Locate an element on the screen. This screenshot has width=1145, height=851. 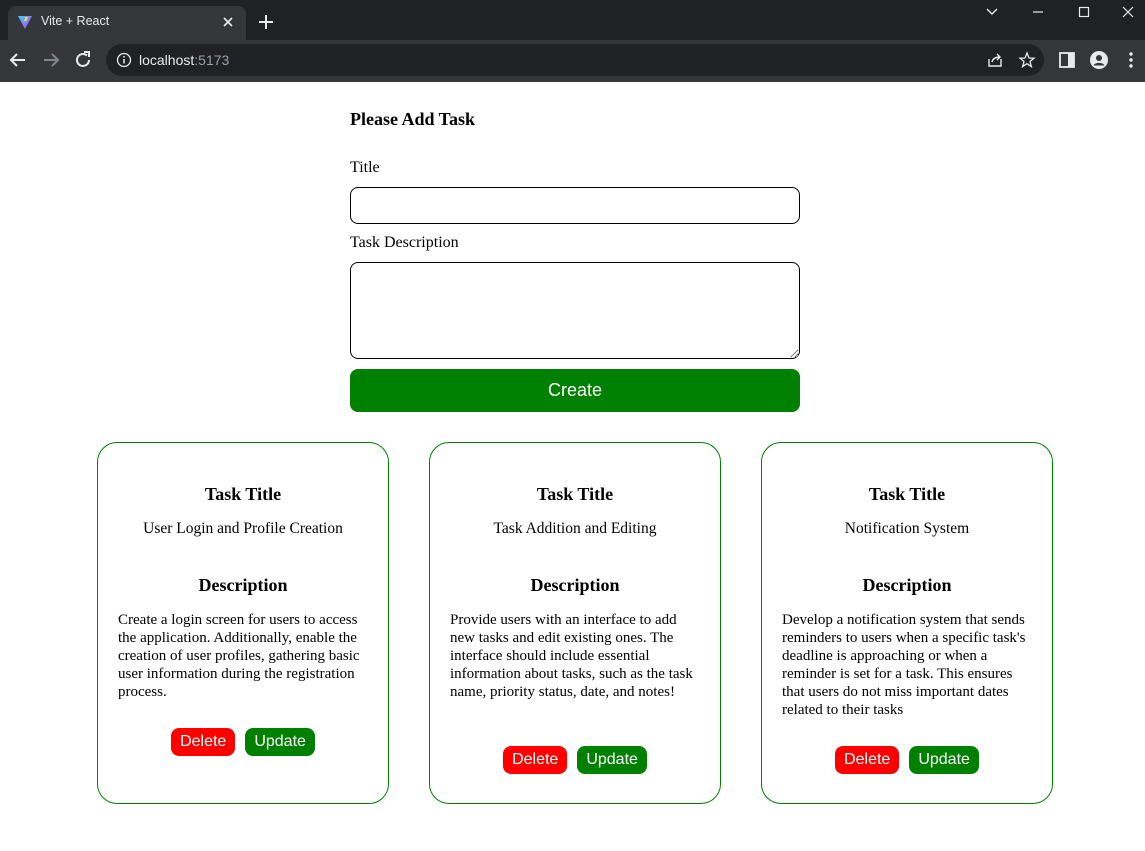
task-description-label: Task Description is located at coordinates (404, 242).